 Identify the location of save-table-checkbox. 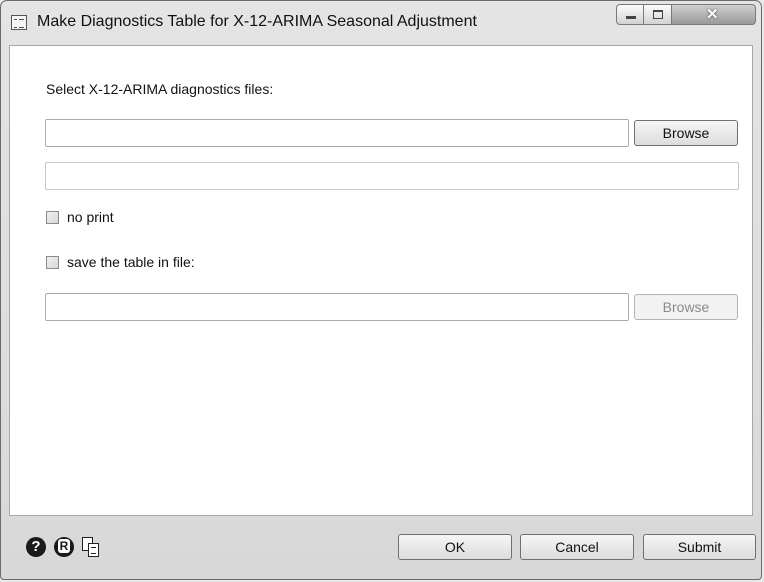
(52, 262).